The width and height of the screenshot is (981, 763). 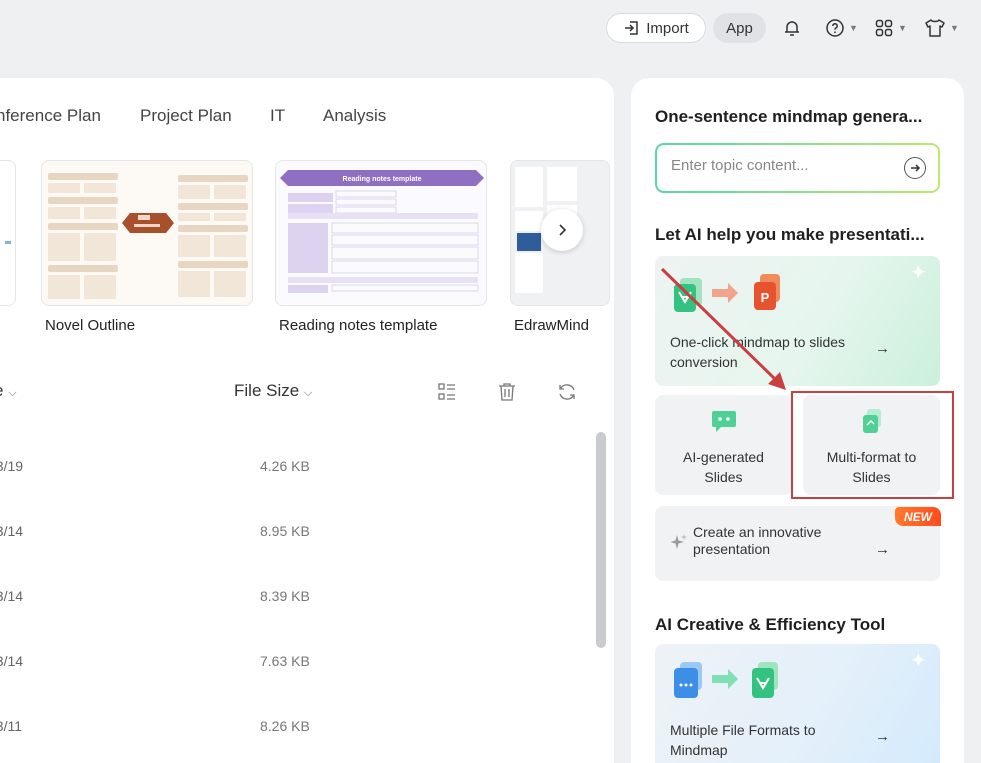 I want to click on file-date: 03/19, so click(x=12, y=466).